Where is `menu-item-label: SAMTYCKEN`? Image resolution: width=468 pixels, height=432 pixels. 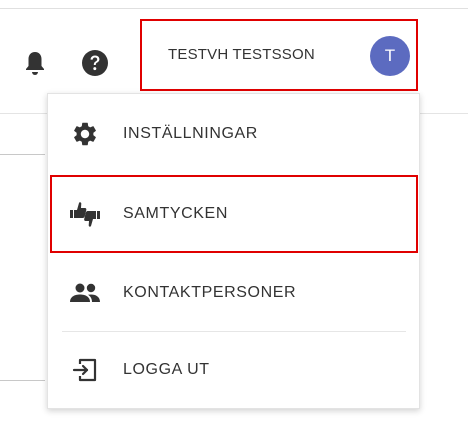
menu-item-label: SAMTYCKEN is located at coordinates (175, 213).